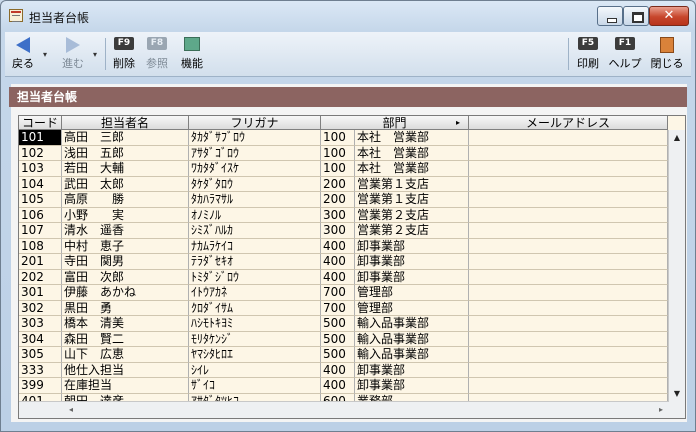 The height and width of the screenshot is (432, 696). Describe the element at coordinates (343, 184) in the screenshot. I see `table-row: 104 武田 太郎 ﾀｹﾀﾞﾀﾛｳ 200 営業第１支店` at that location.